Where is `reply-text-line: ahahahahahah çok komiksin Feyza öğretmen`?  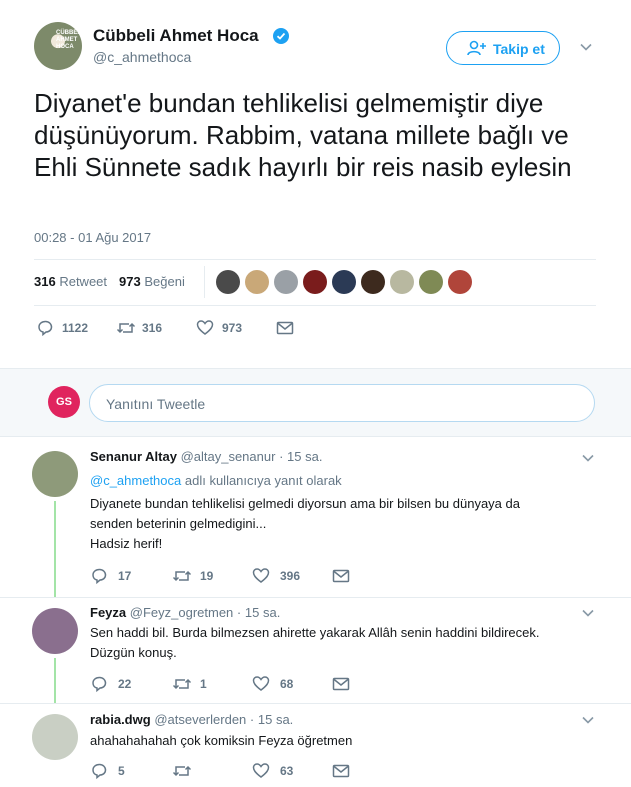 reply-text-line: ahahahahahah çok komiksin Feyza öğretmen is located at coordinates (221, 740).